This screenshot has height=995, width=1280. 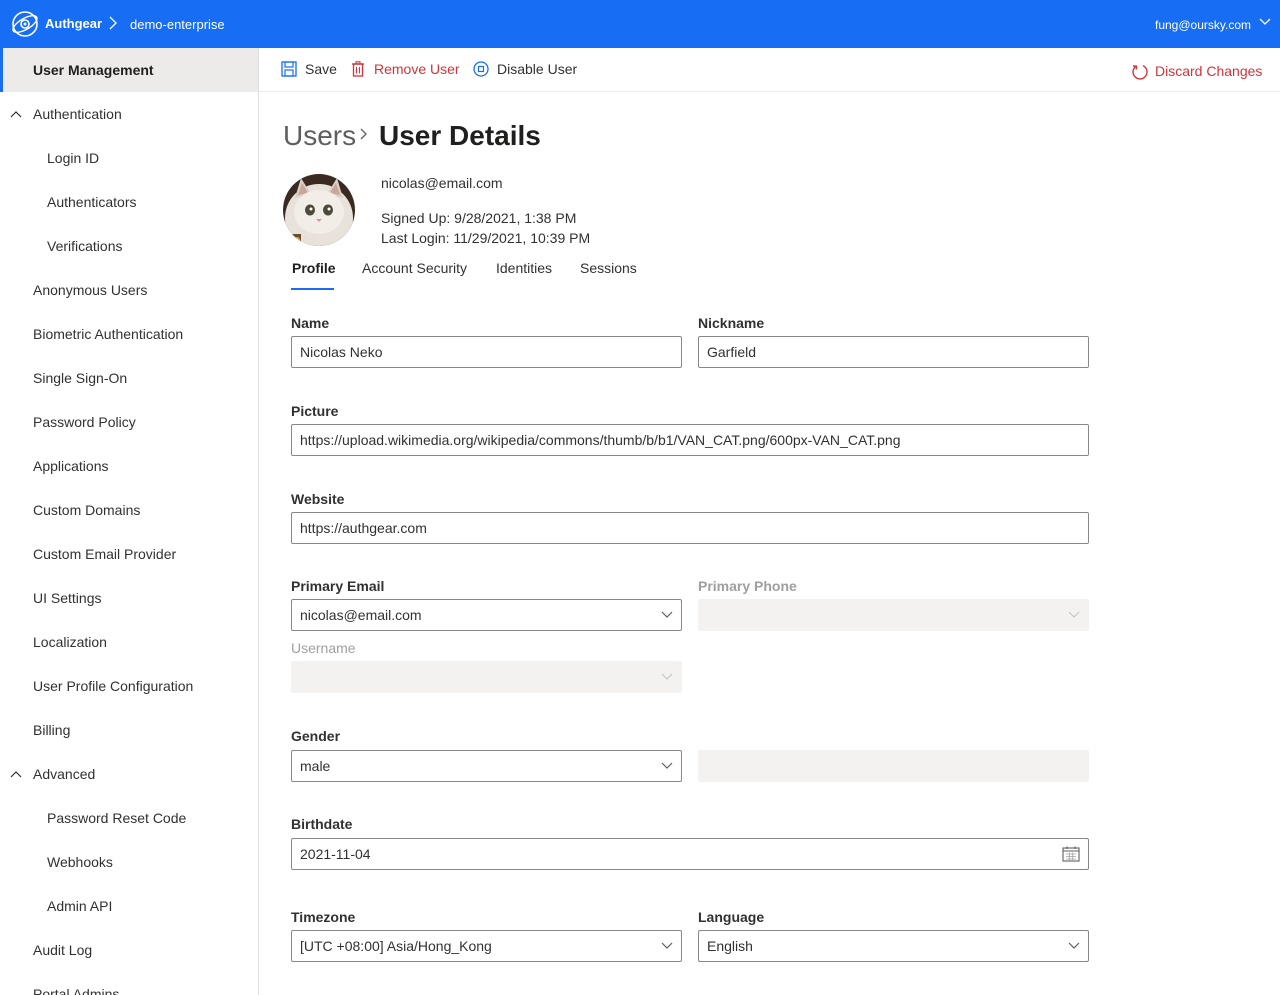 What do you see at coordinates (486, 677) in the screenshot?
I see `username-dropdown` at bounding box center [486, 677].